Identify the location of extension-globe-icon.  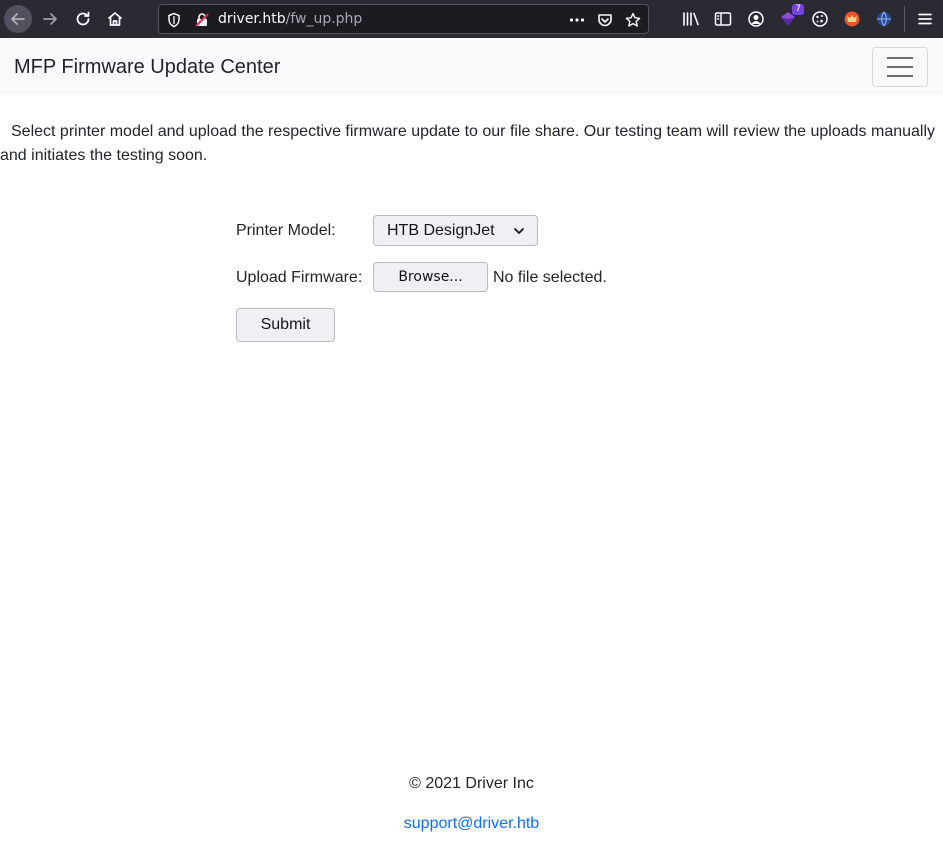
(884, 19).